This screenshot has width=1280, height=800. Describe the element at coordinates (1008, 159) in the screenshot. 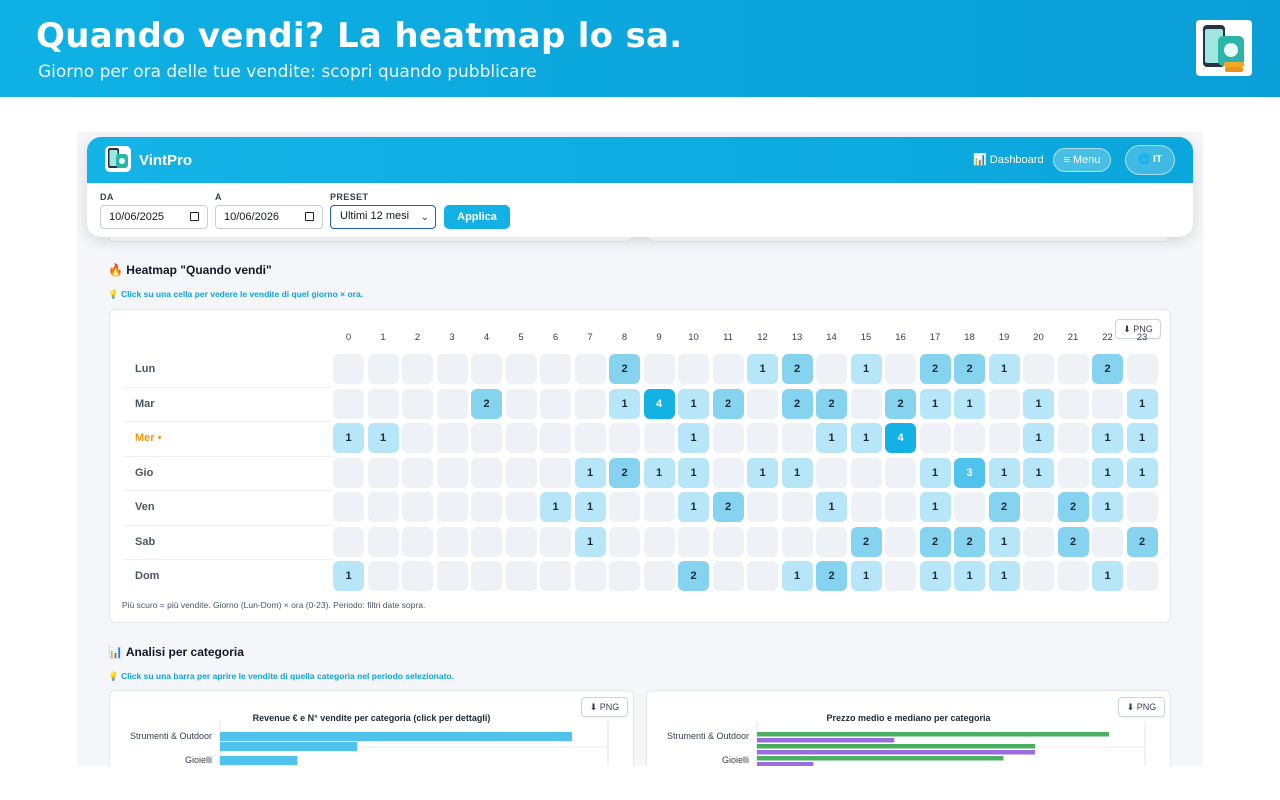

I see `nav-dashboard-link: 📊 Dashboard` at that location.